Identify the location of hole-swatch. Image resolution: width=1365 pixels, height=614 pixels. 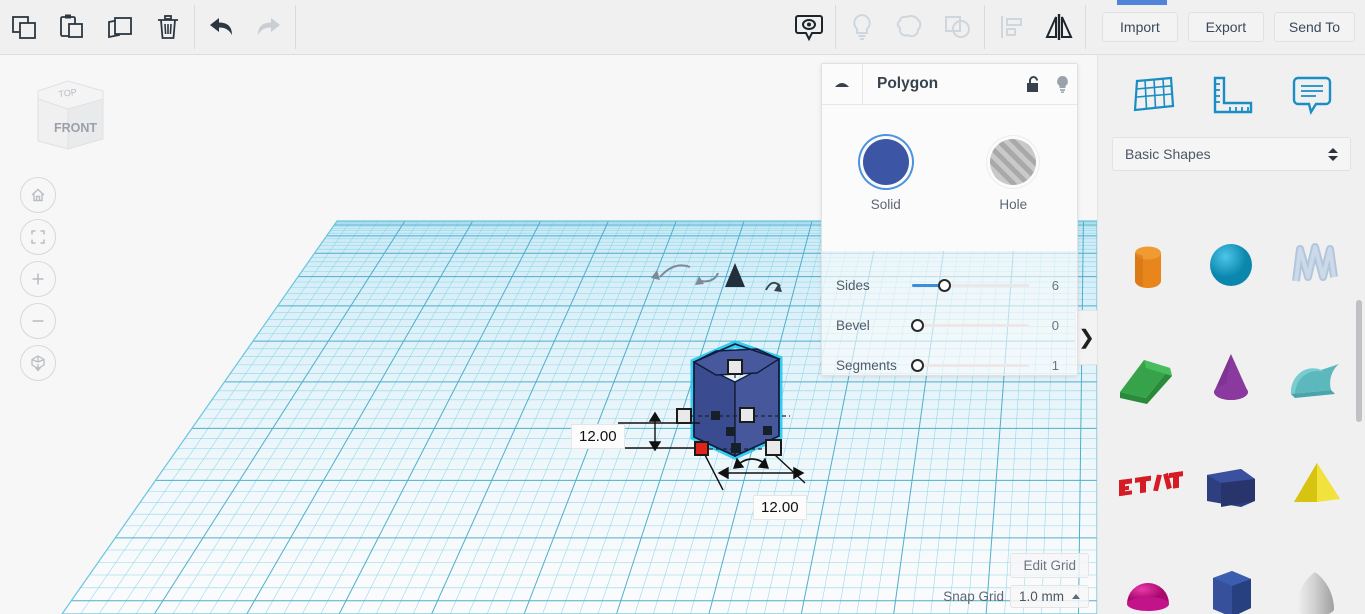
(1013, 161).